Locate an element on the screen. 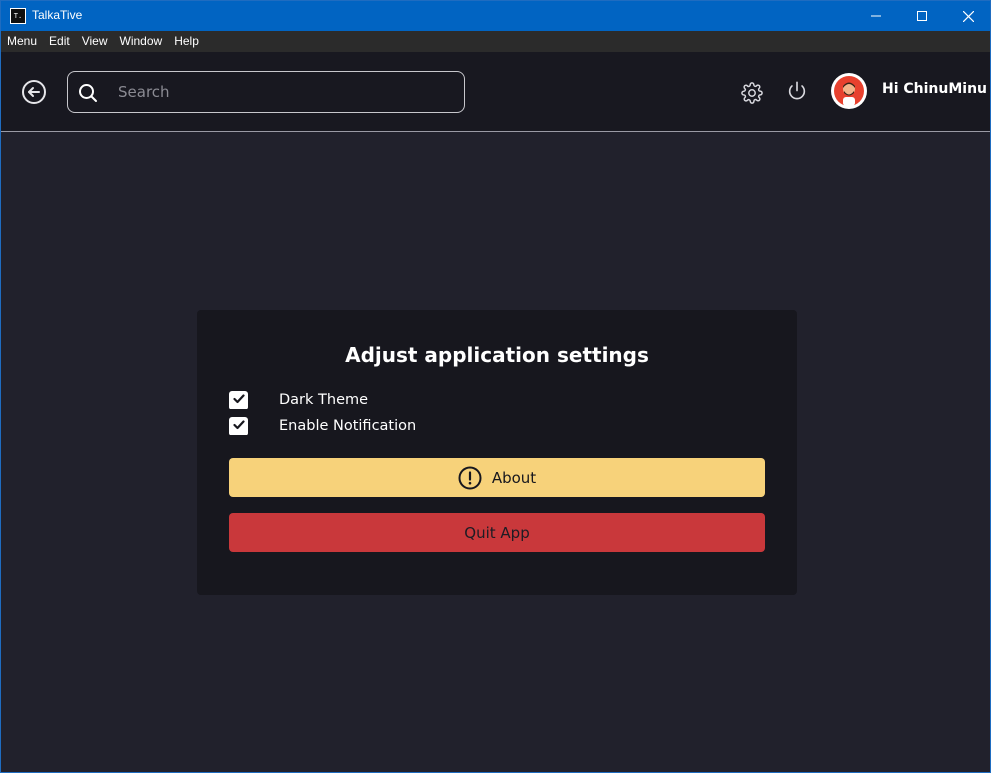  quit-app-button: Quit App is located at coordinates (497, 532).